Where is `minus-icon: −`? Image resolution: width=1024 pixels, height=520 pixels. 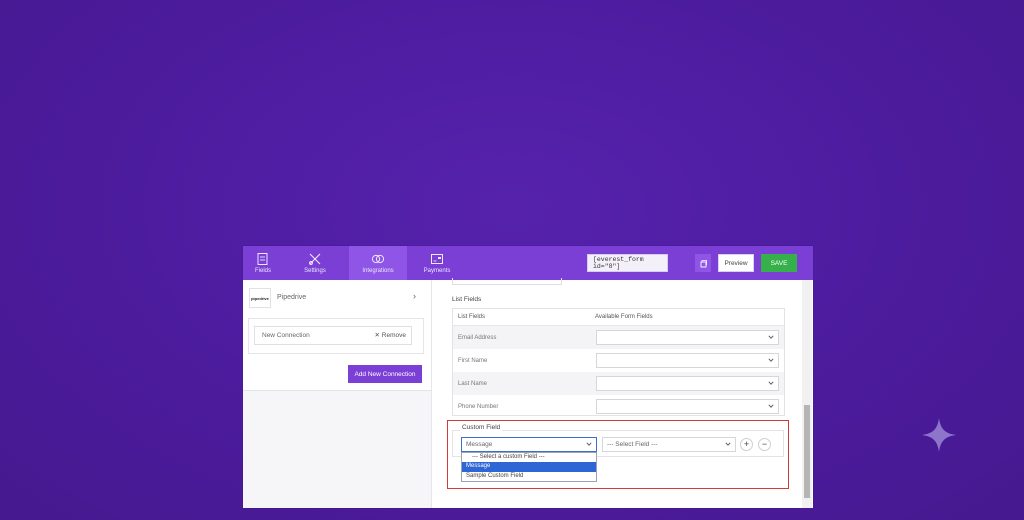 minus-icon: − is located at coordinates (764, 444).